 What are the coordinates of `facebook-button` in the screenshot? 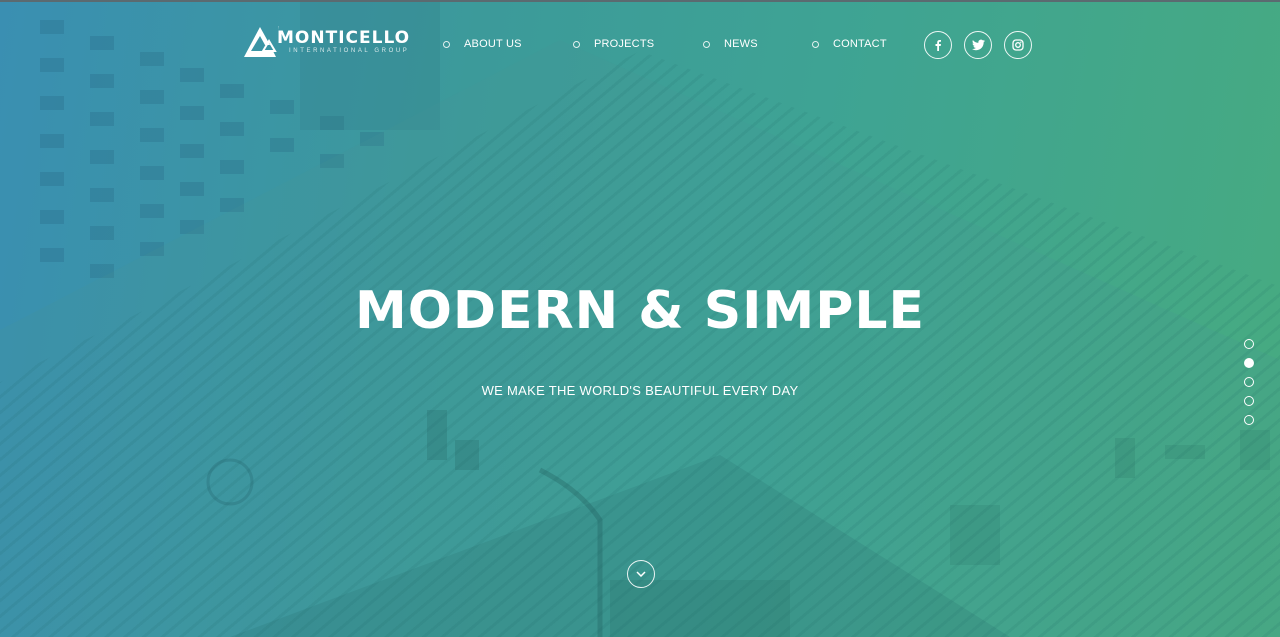 It's located at (938, 45).